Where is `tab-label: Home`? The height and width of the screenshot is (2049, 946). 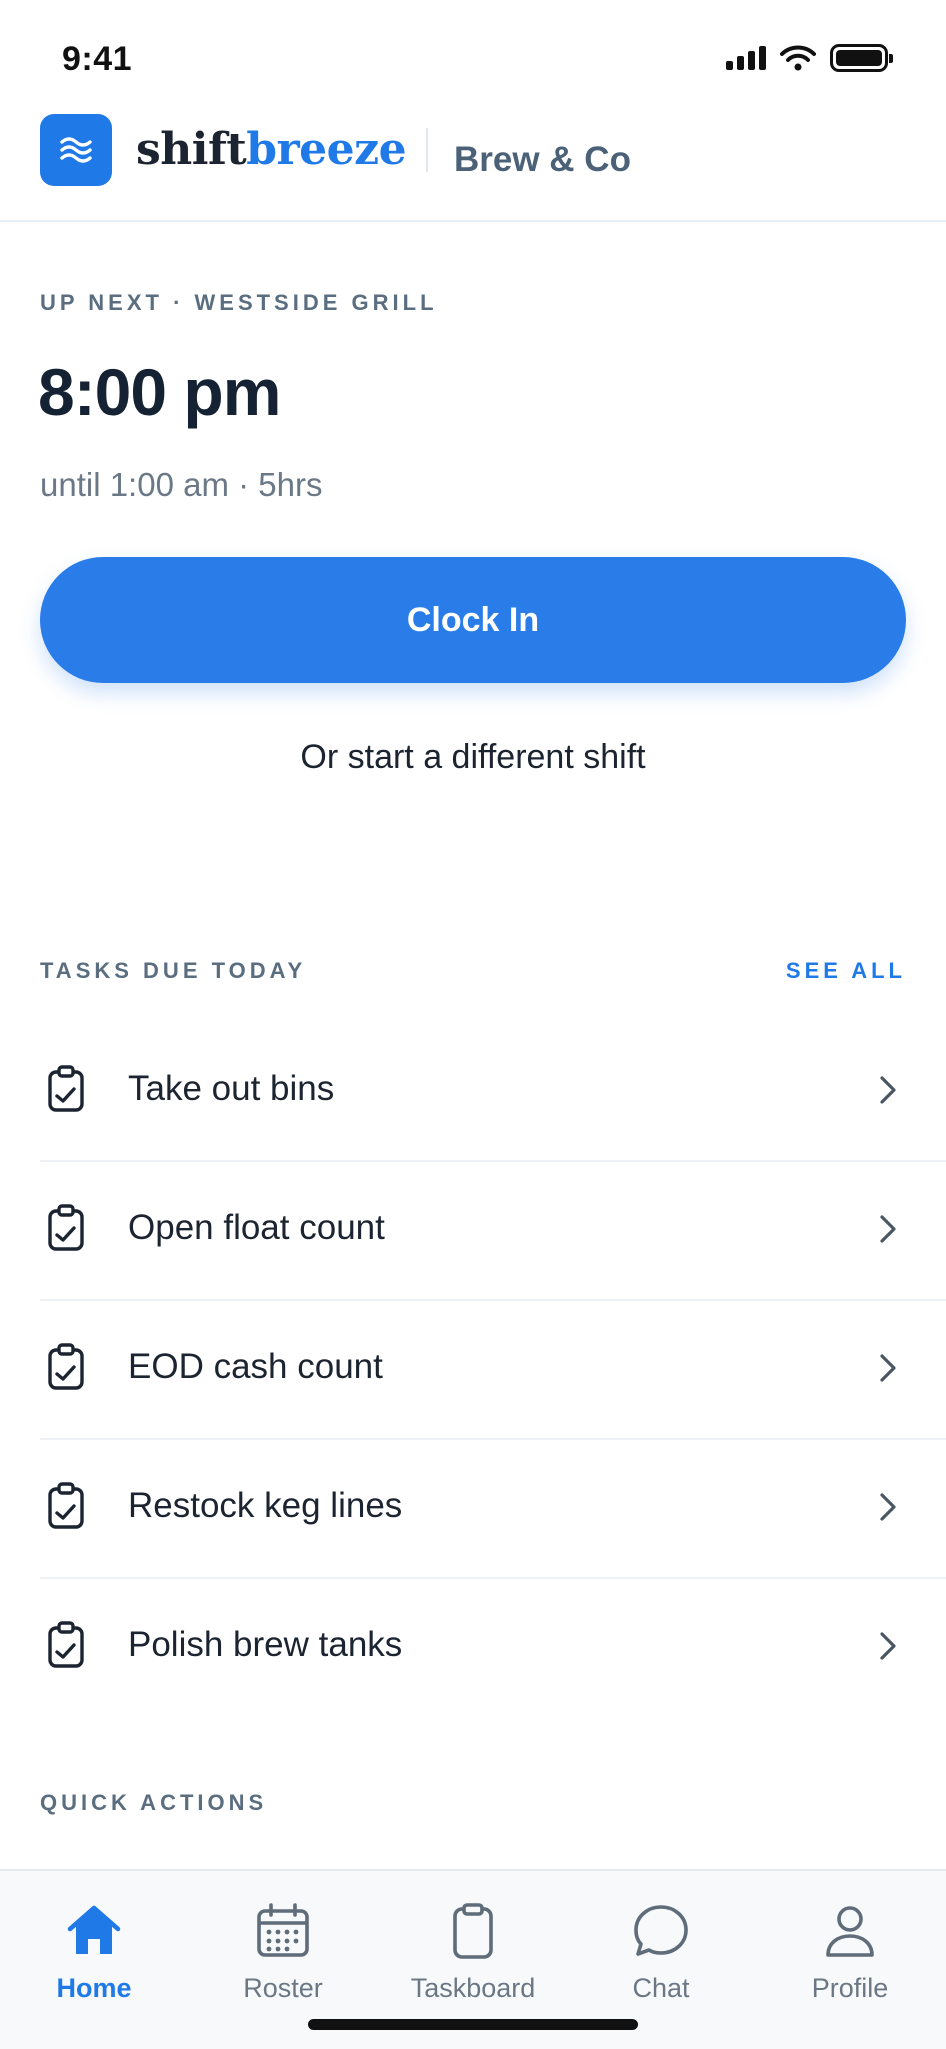 tab-label: Home is located at coordinates (94, 1988).